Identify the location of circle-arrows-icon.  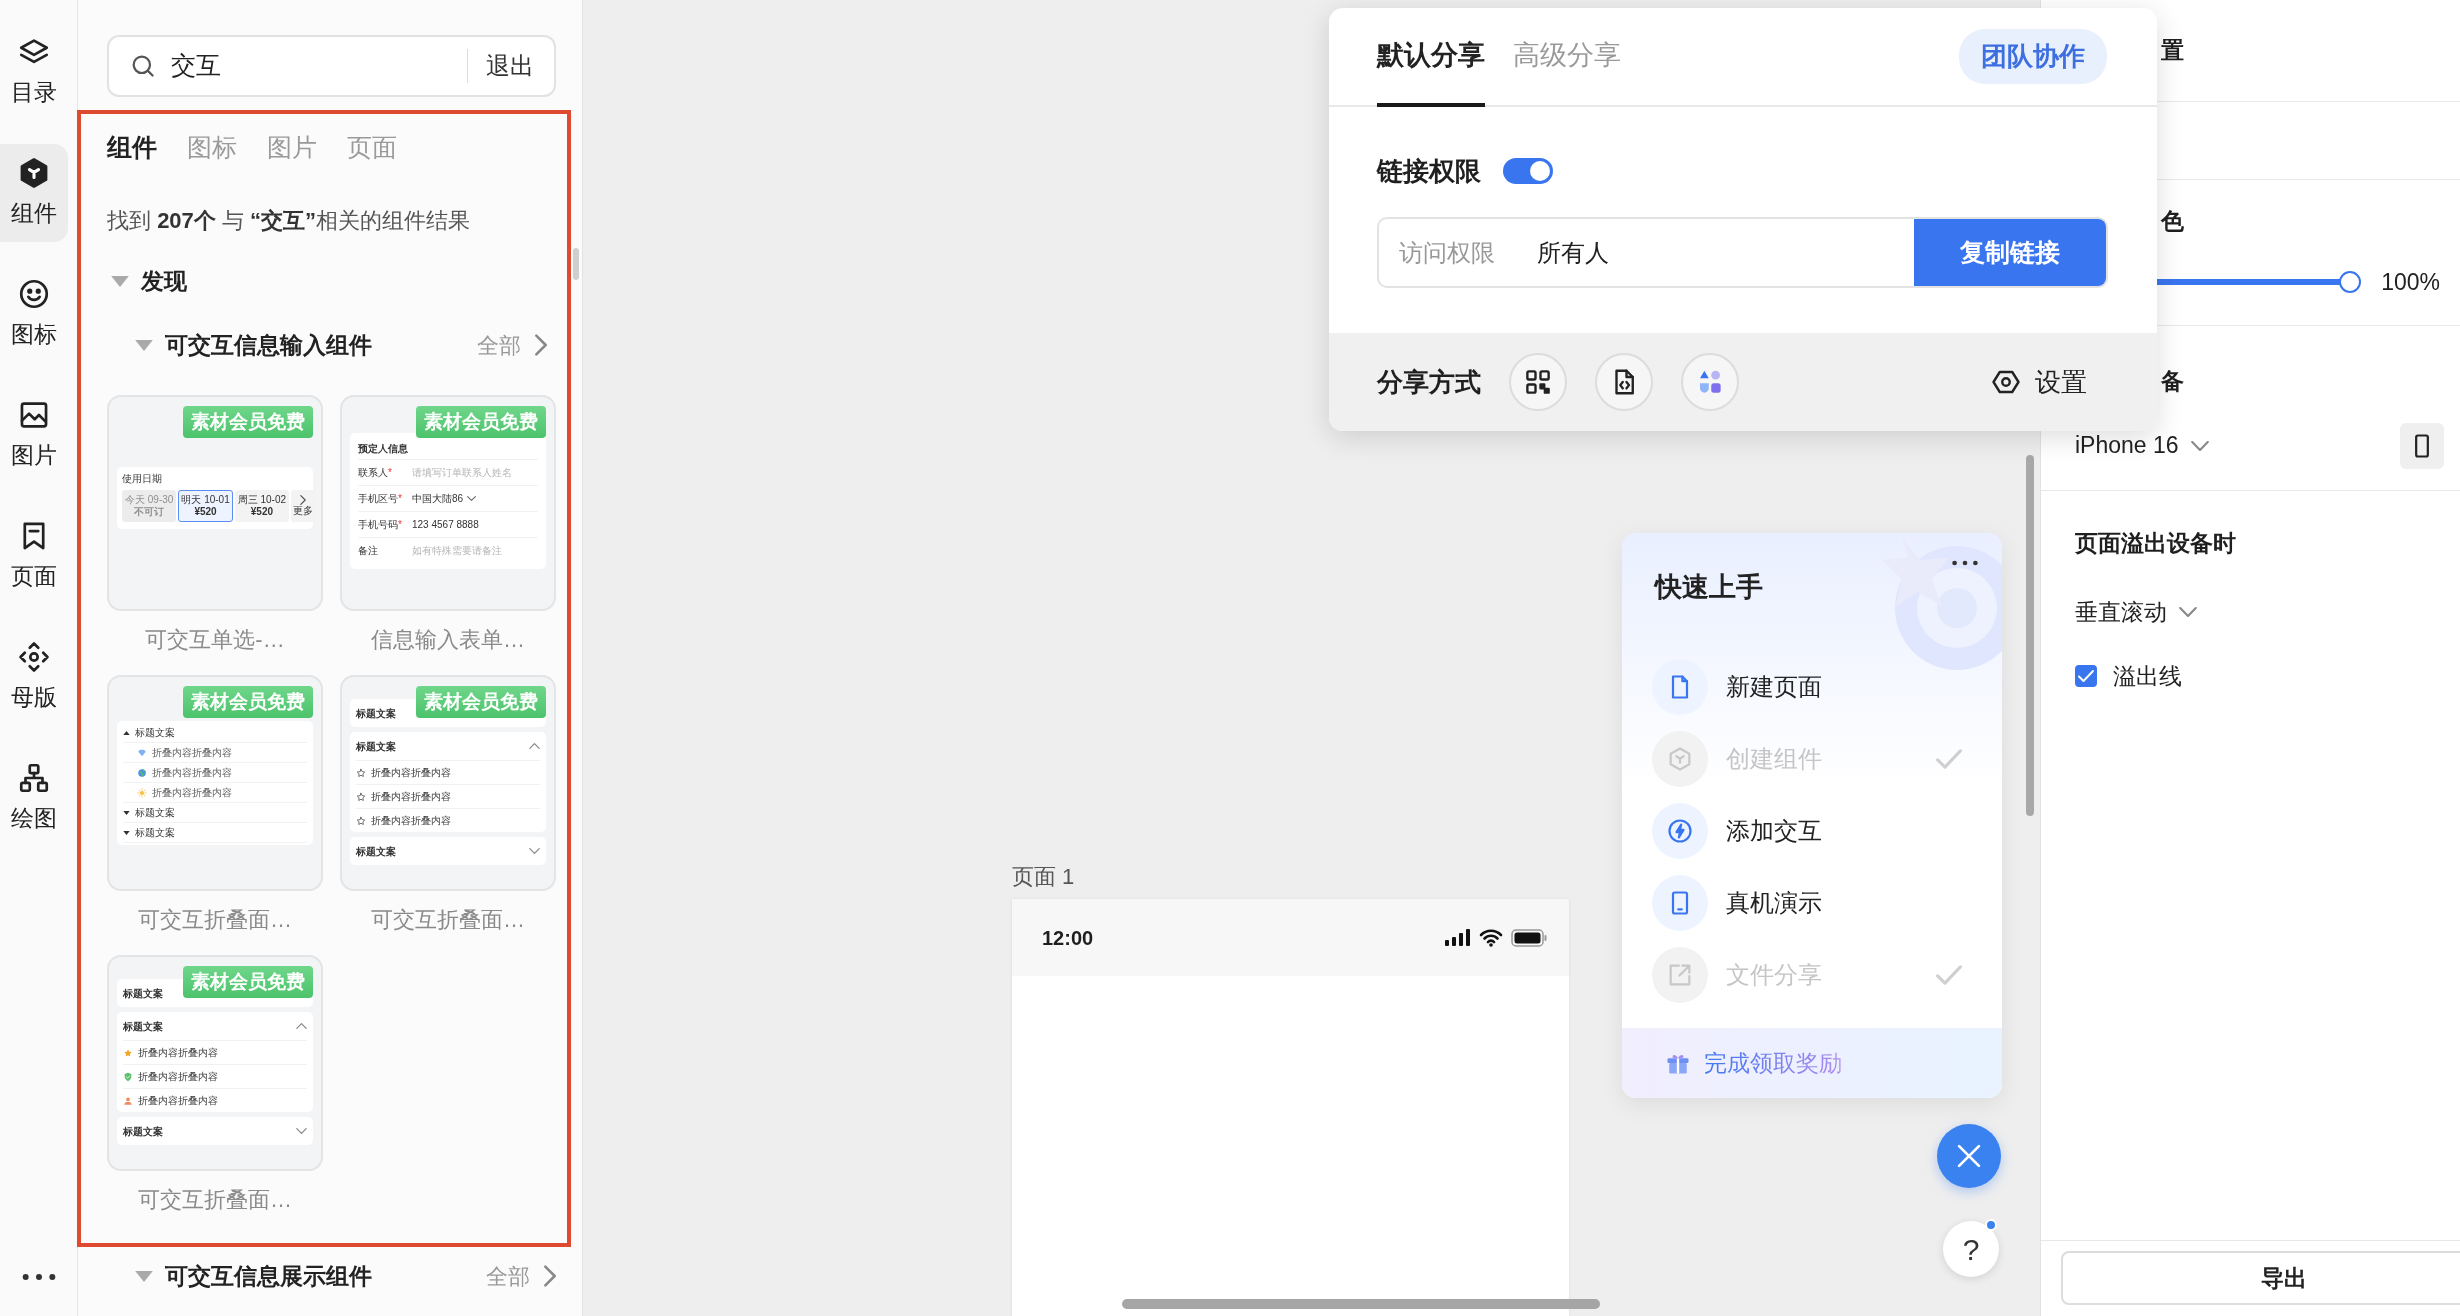
(34, 656).